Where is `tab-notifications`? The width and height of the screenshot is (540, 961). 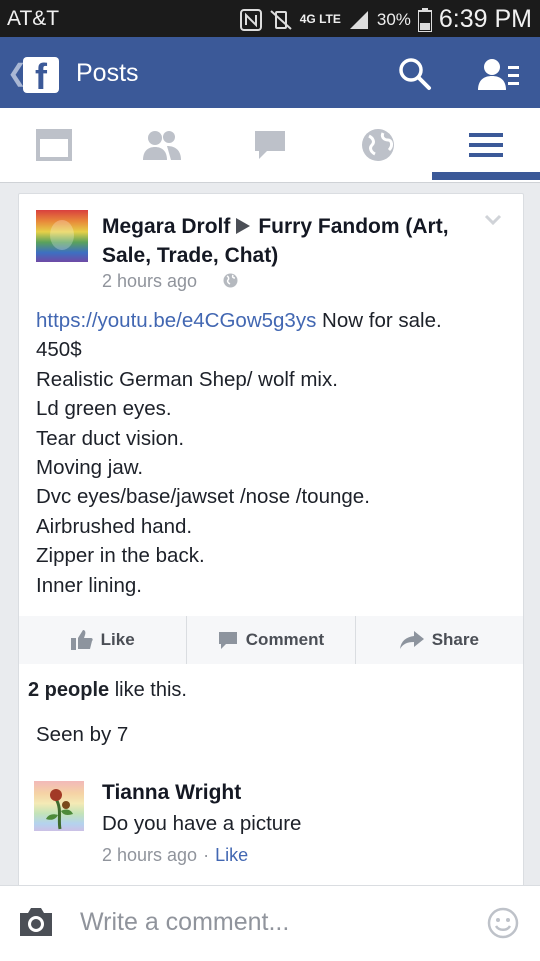 tab-notifications is located at coordinates (378, 145).